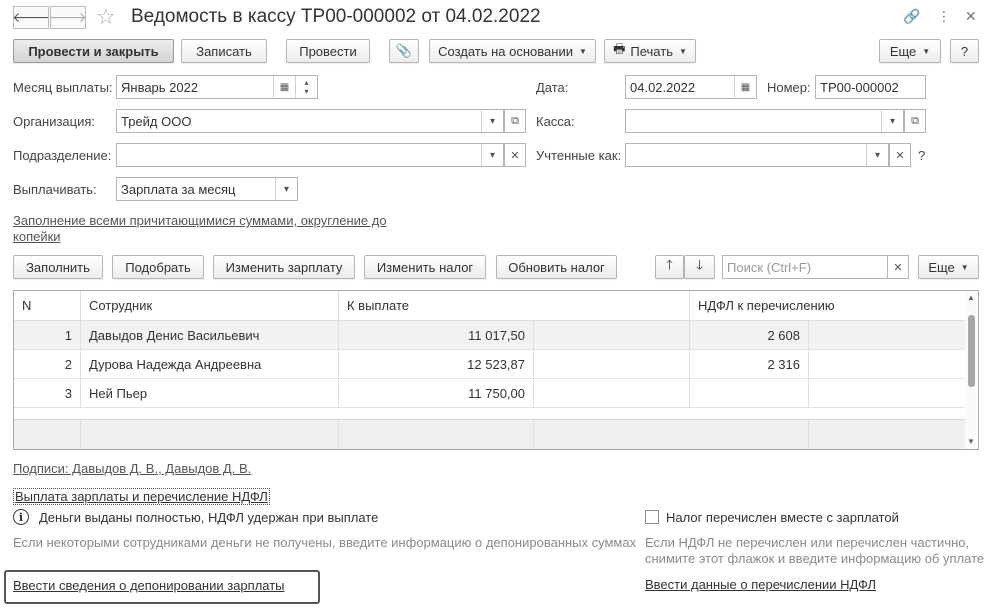  I want to click on post-button: Провести, so click(328, 51).